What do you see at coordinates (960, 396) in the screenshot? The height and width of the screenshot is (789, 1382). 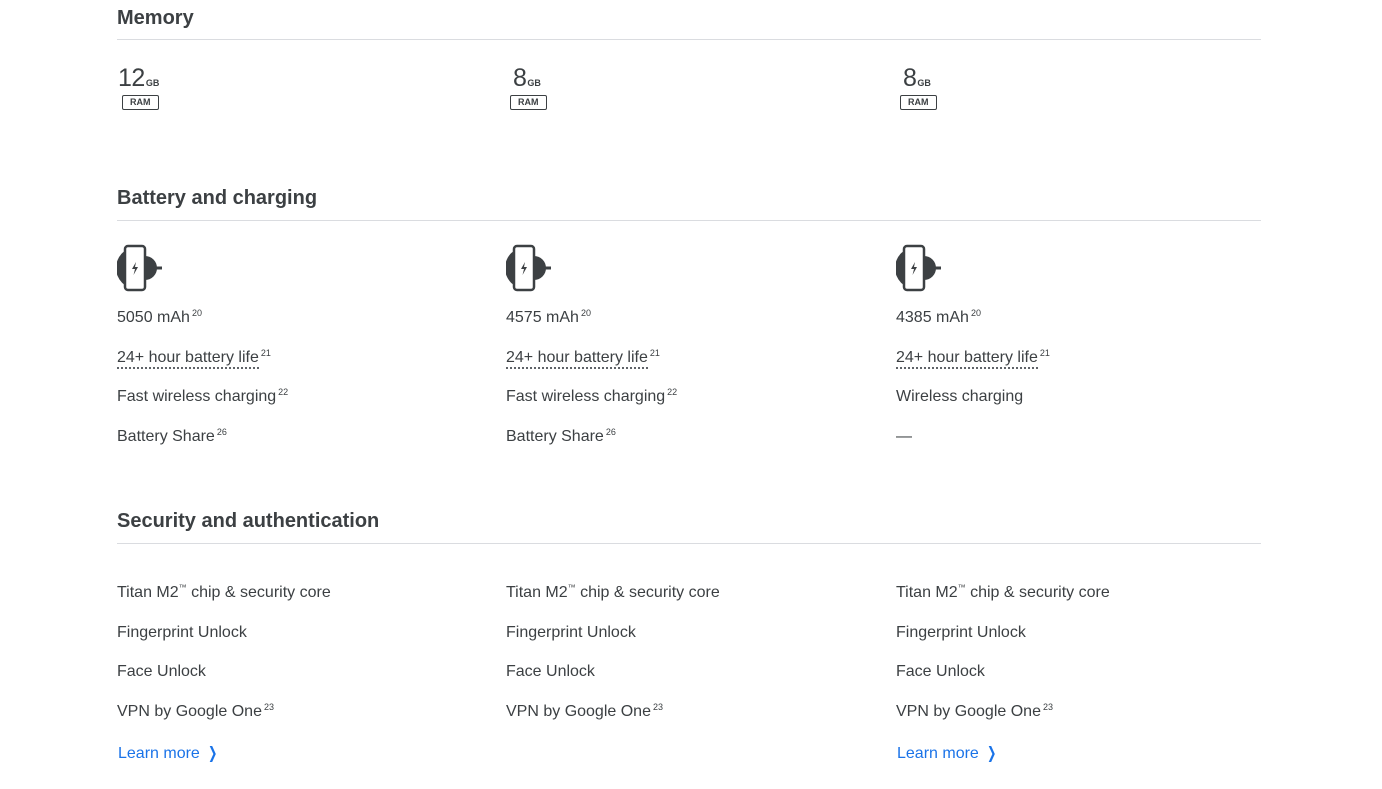 I see `charging-type: Wireless charging` at bounding box center [960, 396].